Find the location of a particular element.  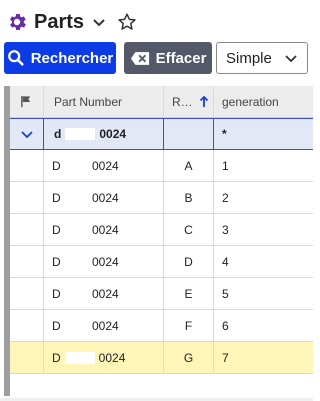

table-row: D 0024 E 5 is located at coordinates (161, 294).